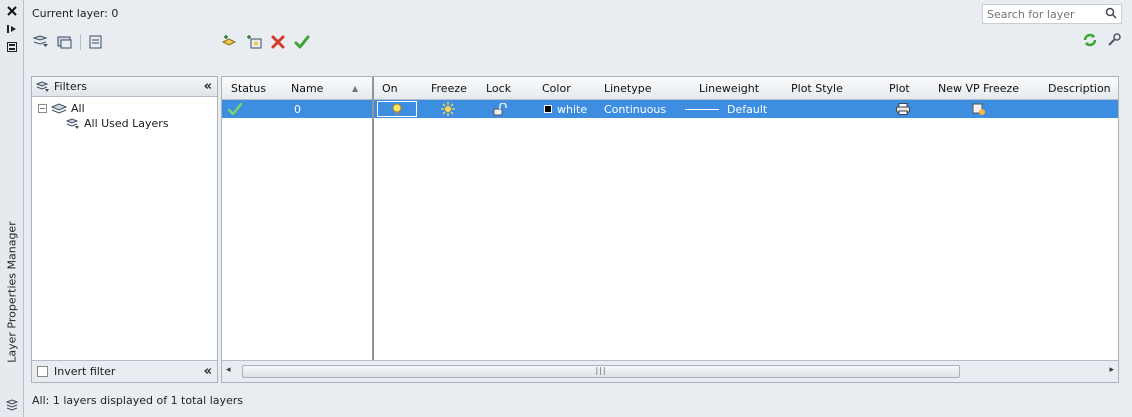  I want to click on scrollbar-thumb: |||, so click(601, 371).